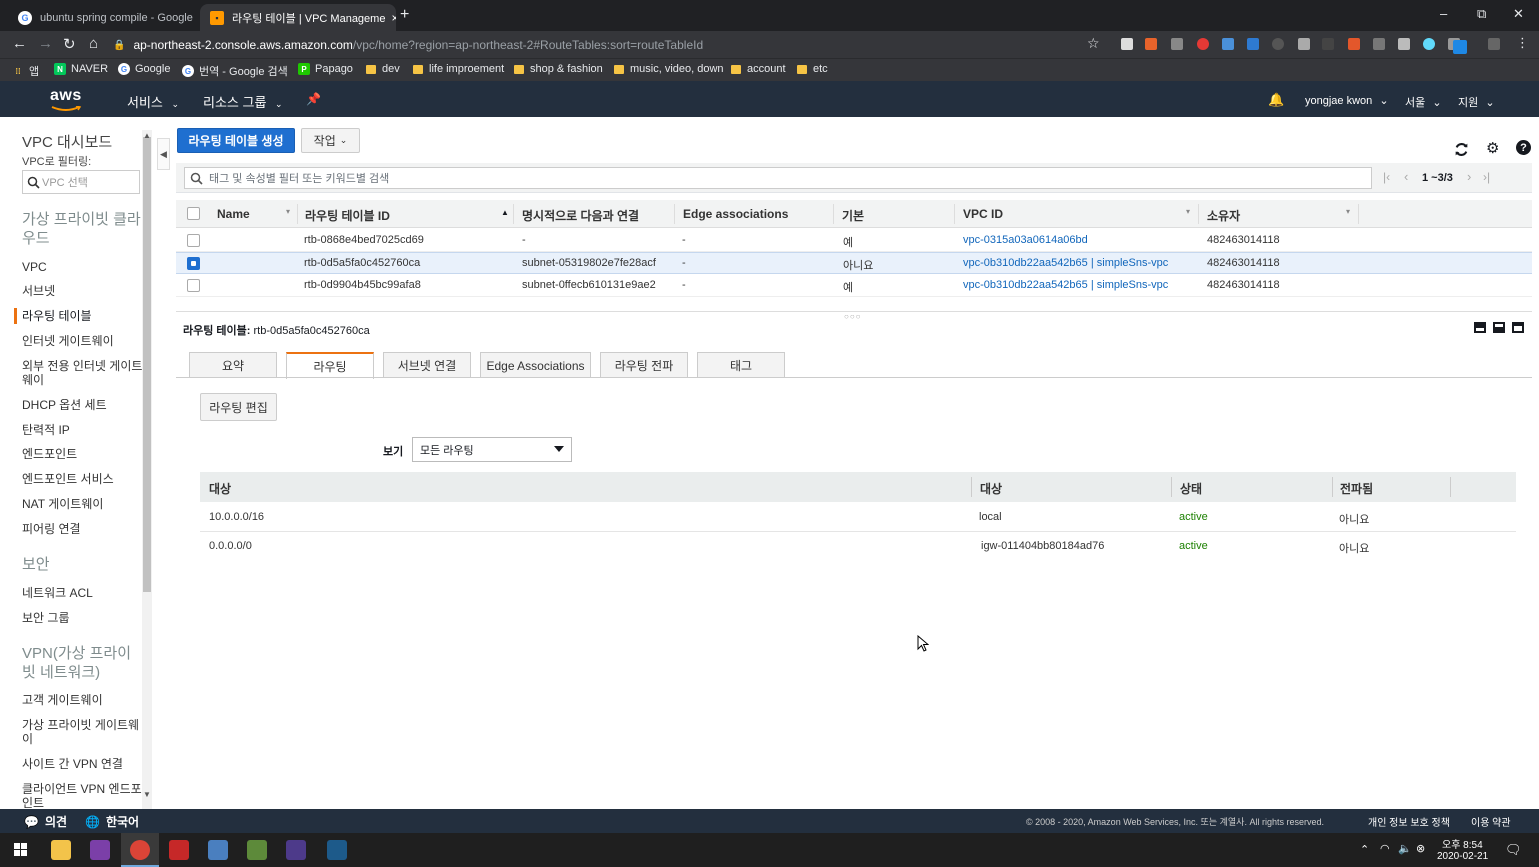 The image size is (1539, 867). What do you see at coordinates (233, 365) in the screenshot?
I see `tab-summary: 요약` at bounding box center [233, 365].